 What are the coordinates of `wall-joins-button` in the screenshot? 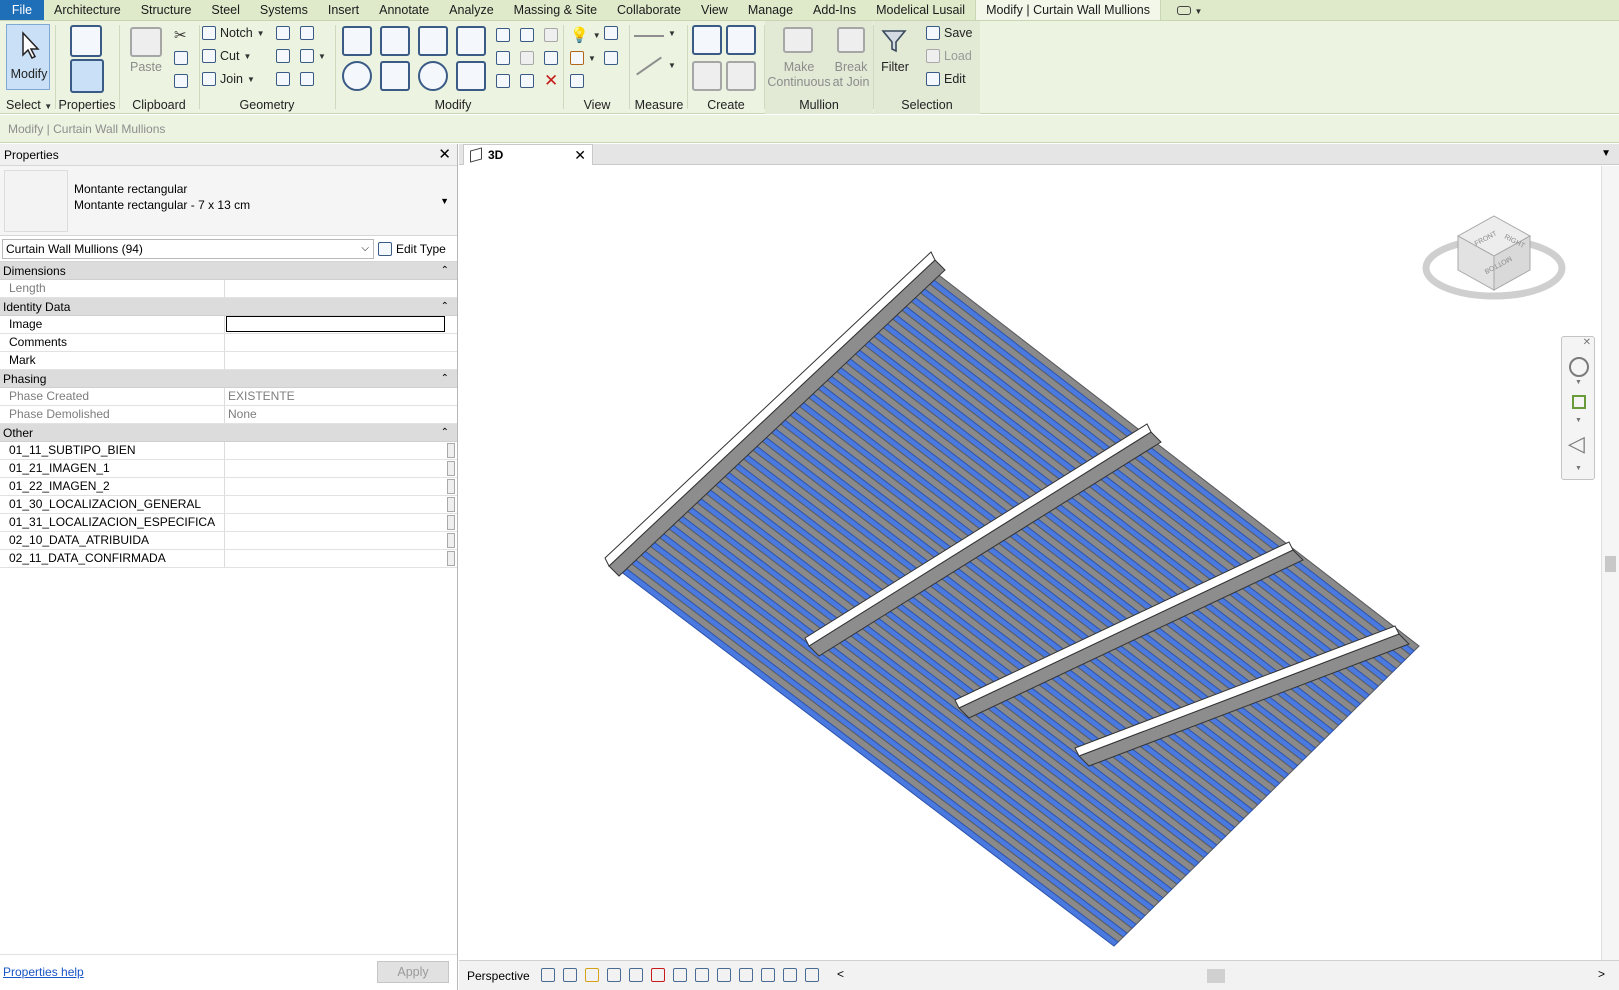 It's located at (283, 33).